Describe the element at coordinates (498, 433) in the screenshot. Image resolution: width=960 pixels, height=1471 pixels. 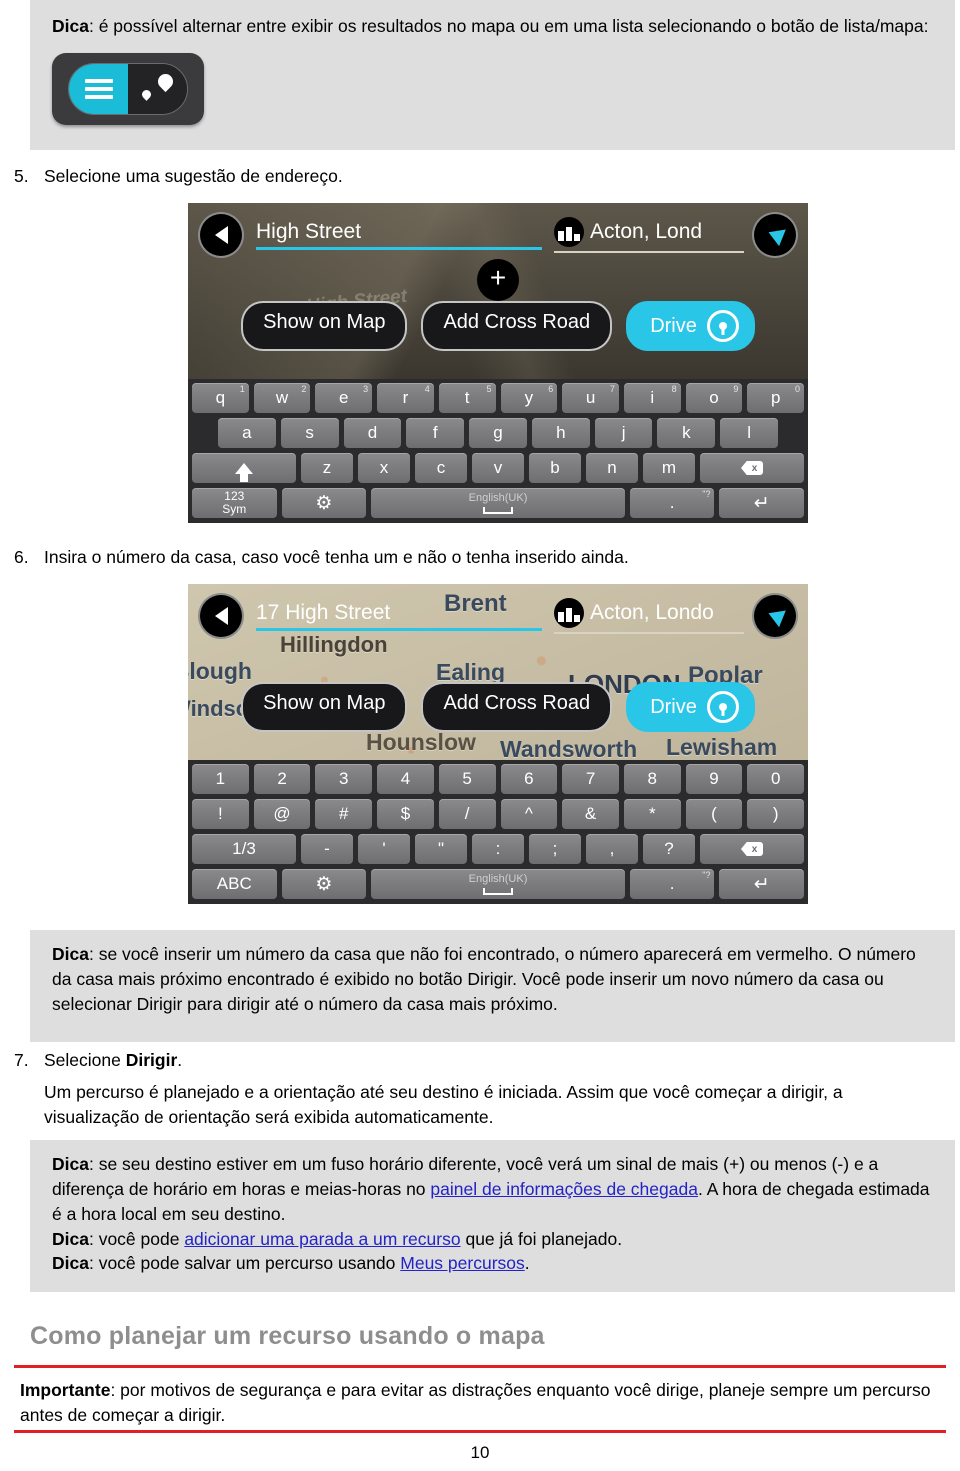
I see `key-g: g` at that location.